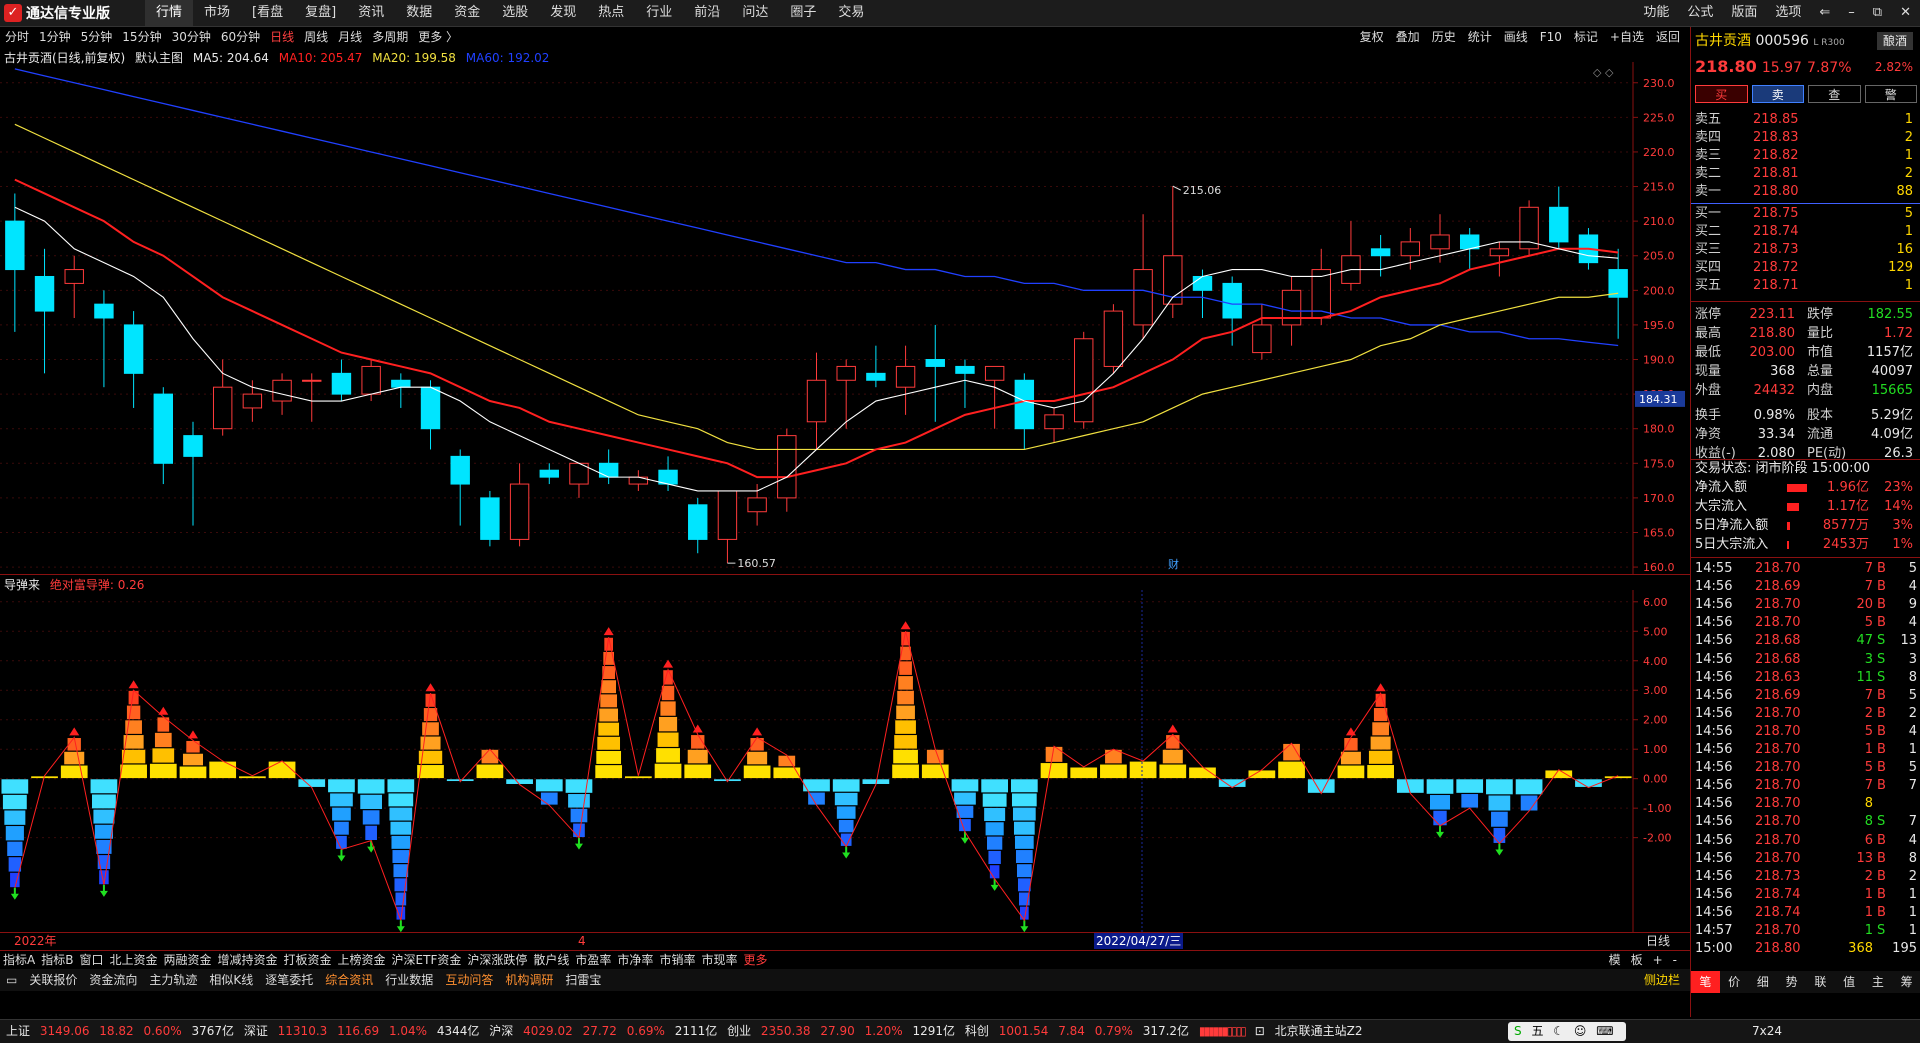  I want to click on period-8: 月线, so click(350, 37).